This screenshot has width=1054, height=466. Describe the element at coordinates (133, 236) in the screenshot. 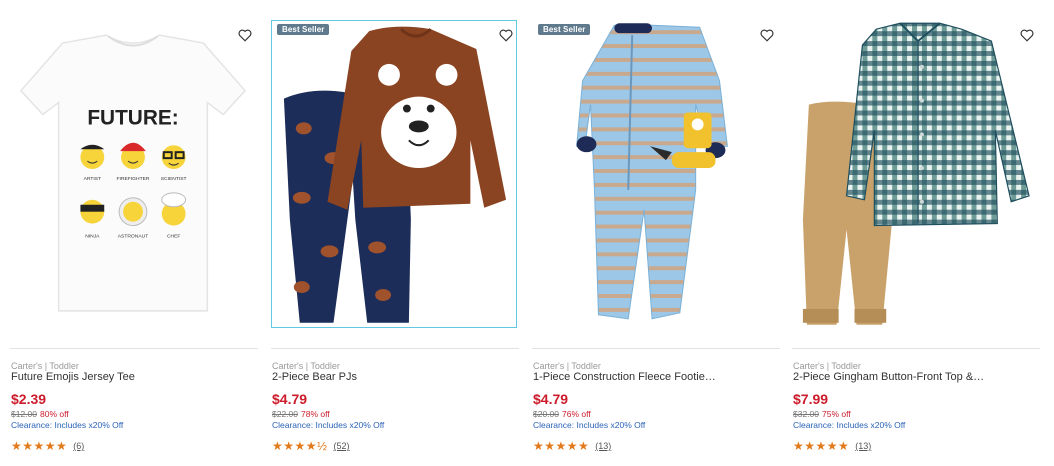

I see `emoji-label: ASTRONAUT` at that location.